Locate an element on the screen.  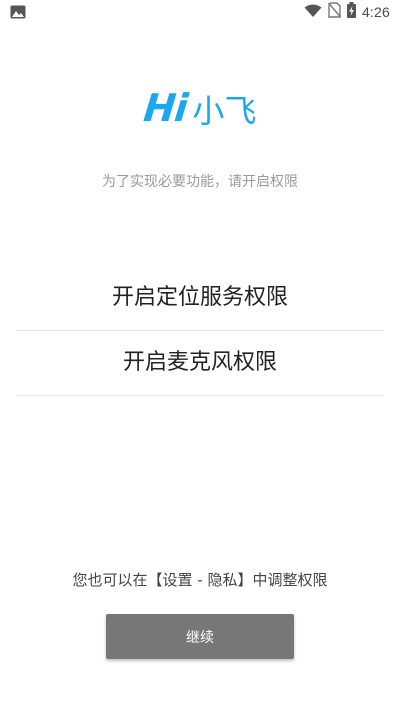
settings-notice: 您也可以在【设置 - 隐私】中调整权限 is located at coordinates (200, 580).